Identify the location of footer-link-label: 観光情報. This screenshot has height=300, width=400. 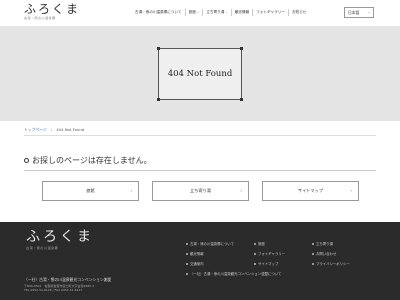
(197, 254).